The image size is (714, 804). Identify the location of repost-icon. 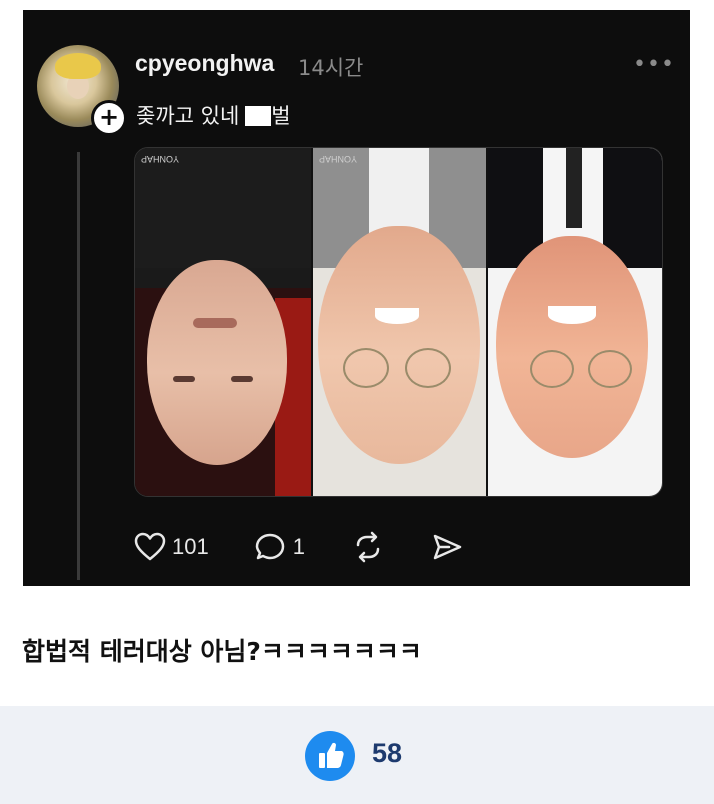
(368, 547).